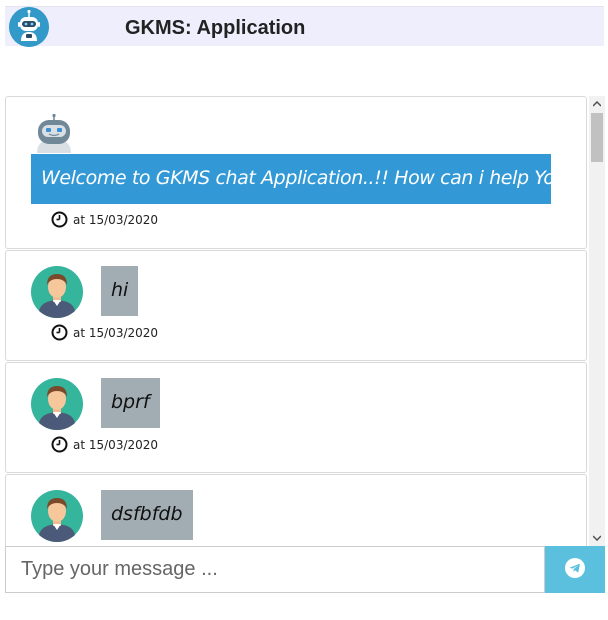 Image resolution: width=608 pixels, height=620 pixels. I want to click on send-button, so click(575, 569).